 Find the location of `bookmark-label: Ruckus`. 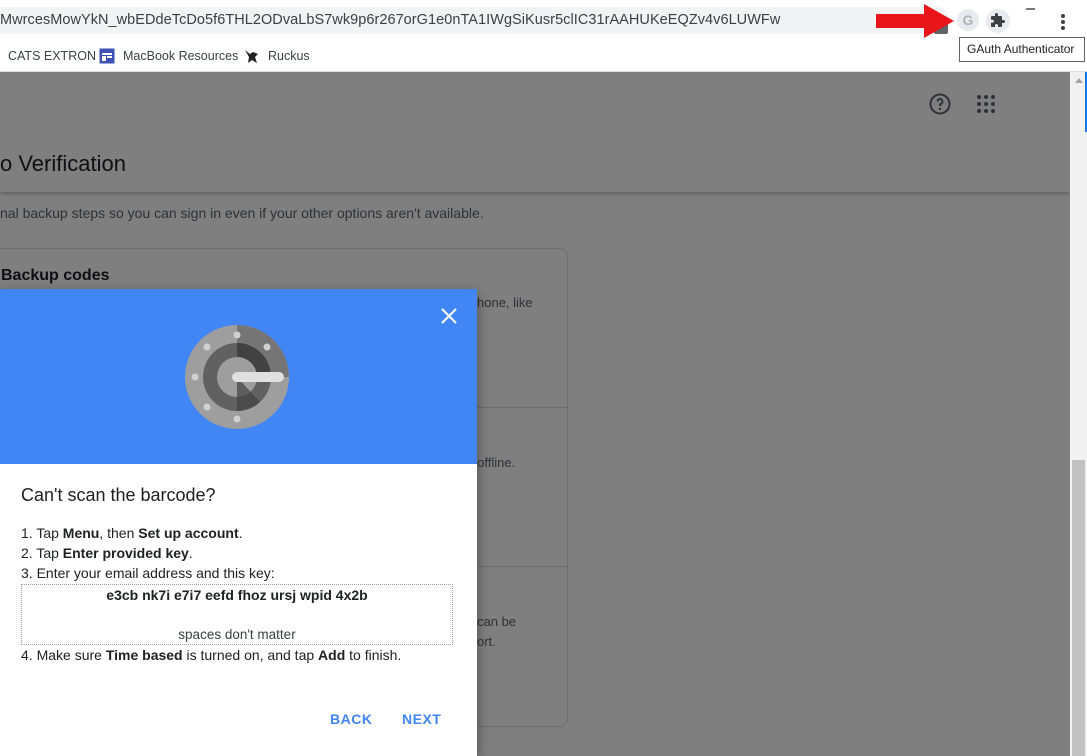

bookmark-label: Ruckus is located at coordinates (289, 56).